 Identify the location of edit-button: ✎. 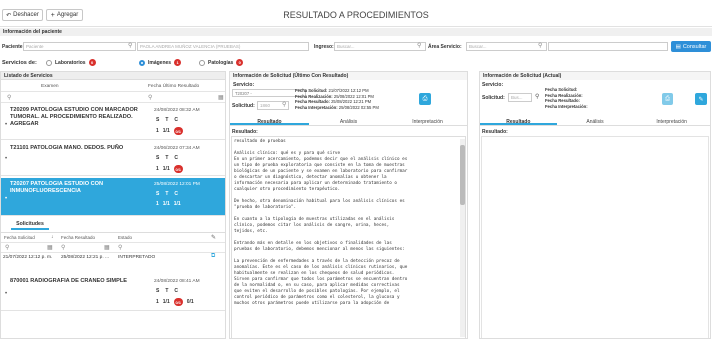
(701, 99).